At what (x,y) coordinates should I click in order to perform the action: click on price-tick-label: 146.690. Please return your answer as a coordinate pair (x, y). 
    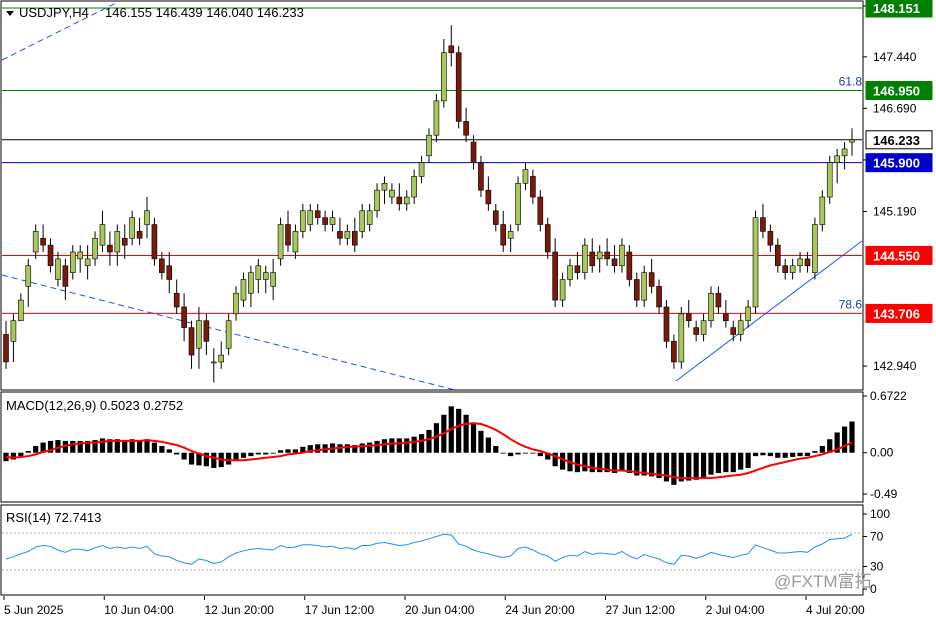
    Looking at the image, I should click on (895, 108).